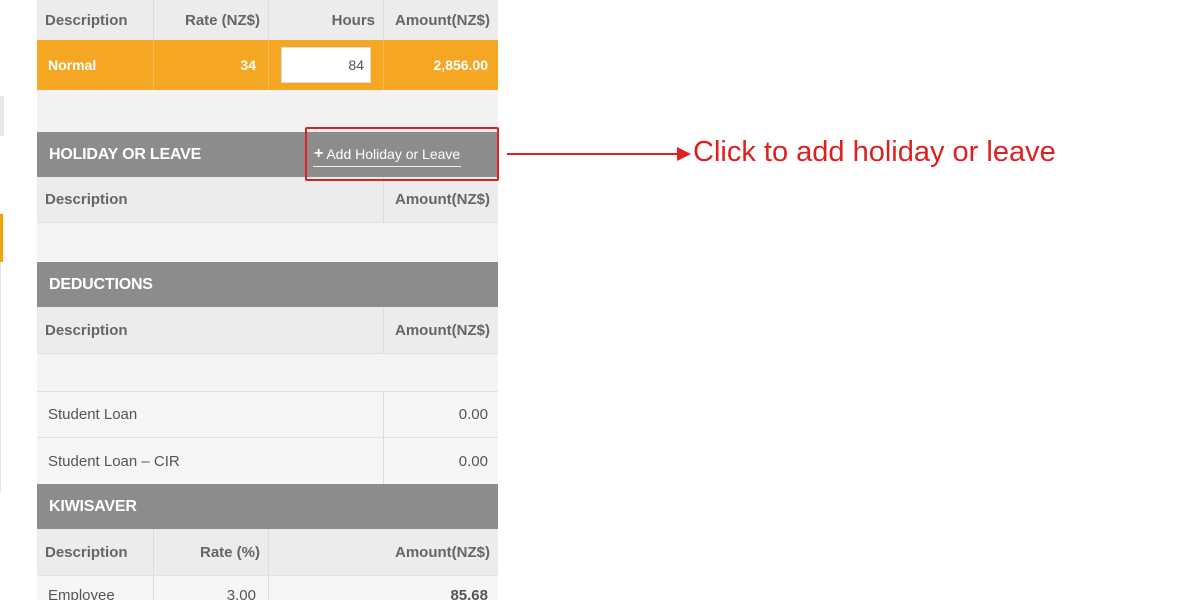  I want to click on deductions-header-row: Description Amount(NZ$), so click(267, 330).